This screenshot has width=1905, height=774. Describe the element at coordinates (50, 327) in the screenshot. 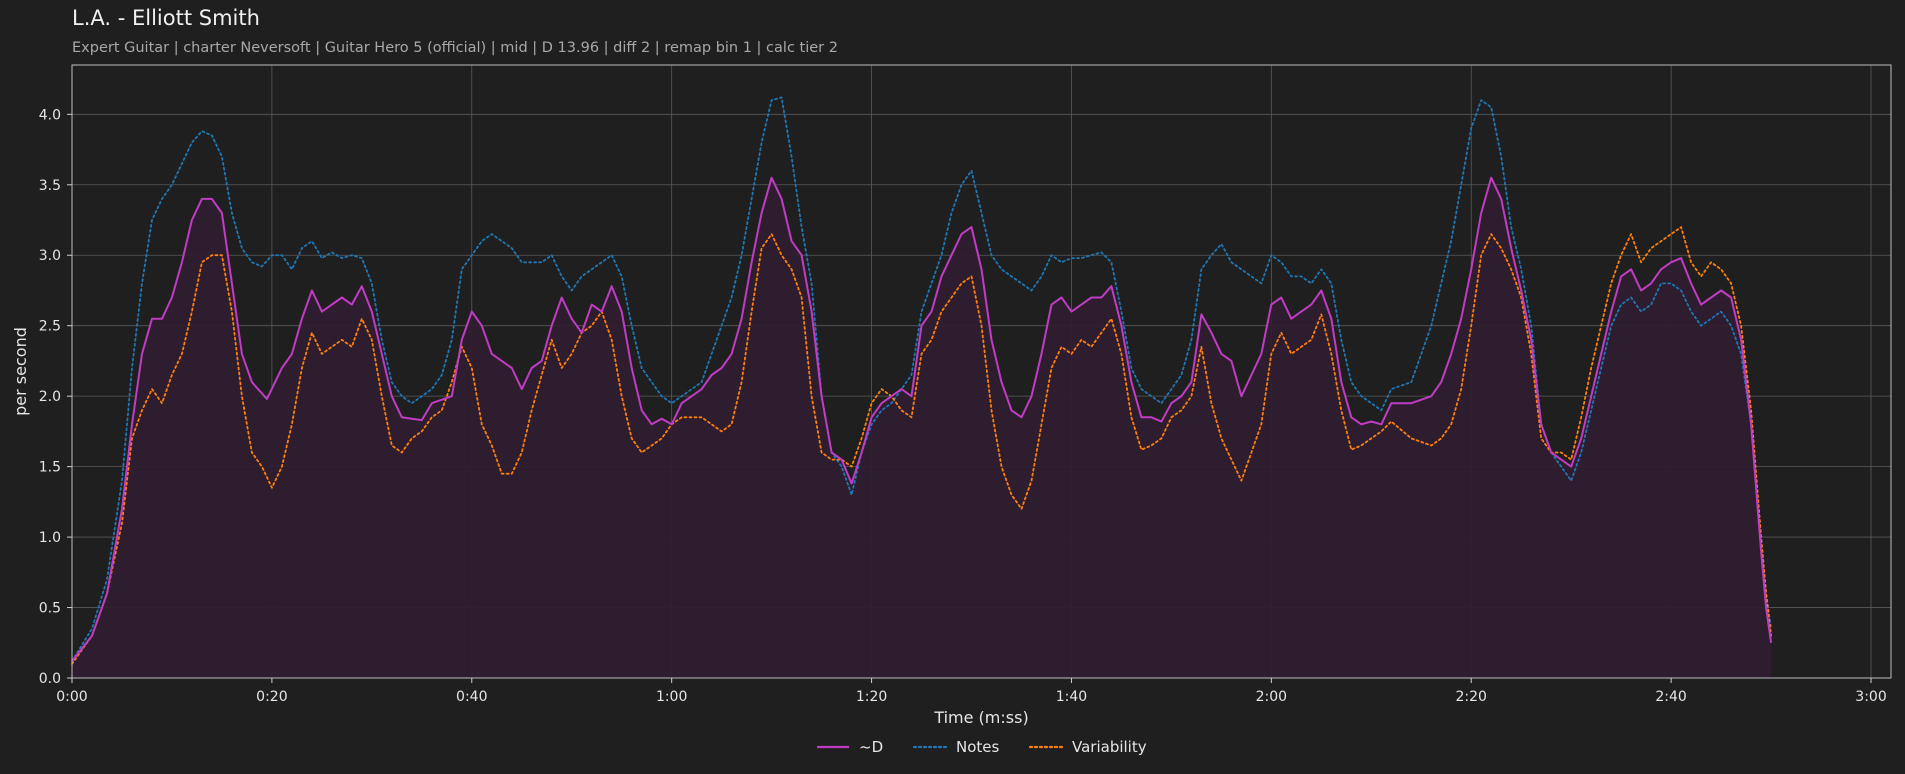

I see `y-tick-label: 2.5` at that location.